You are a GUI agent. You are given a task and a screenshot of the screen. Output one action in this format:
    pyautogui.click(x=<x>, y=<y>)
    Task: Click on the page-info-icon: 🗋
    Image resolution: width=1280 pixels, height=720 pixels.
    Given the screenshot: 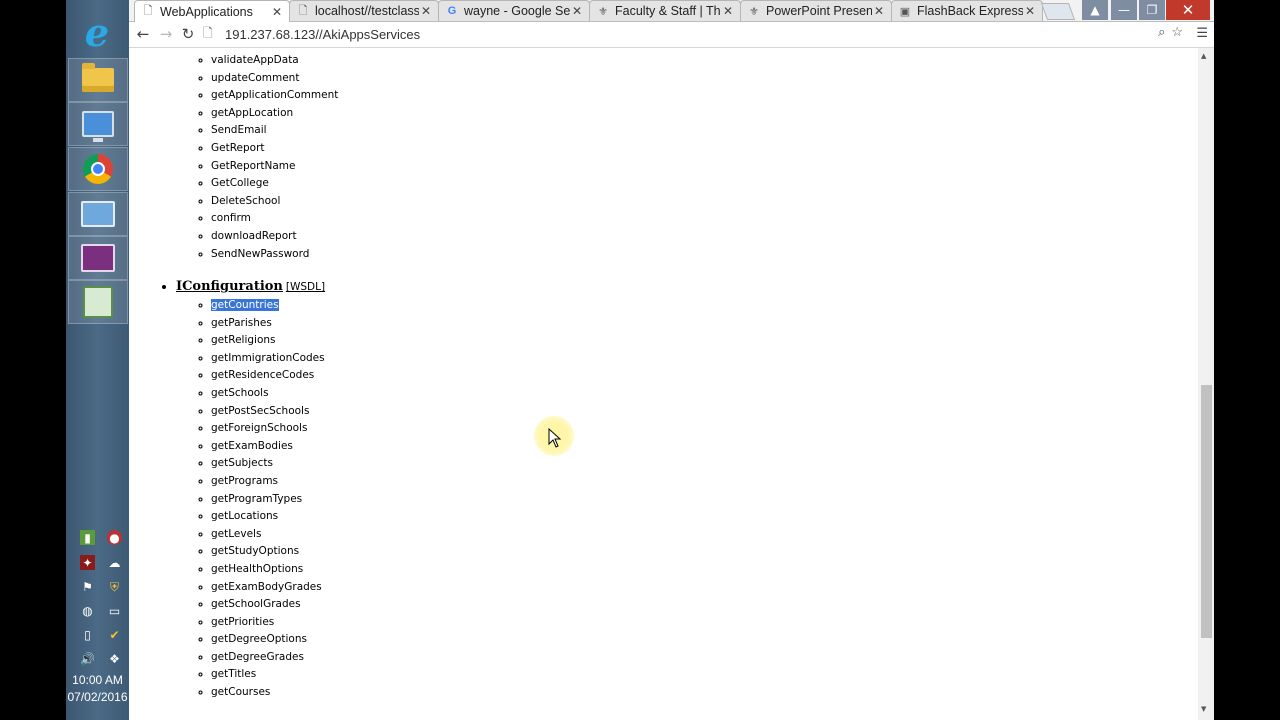 What is the action you would take?
    pyautogui.click(x=211, y=34)
    